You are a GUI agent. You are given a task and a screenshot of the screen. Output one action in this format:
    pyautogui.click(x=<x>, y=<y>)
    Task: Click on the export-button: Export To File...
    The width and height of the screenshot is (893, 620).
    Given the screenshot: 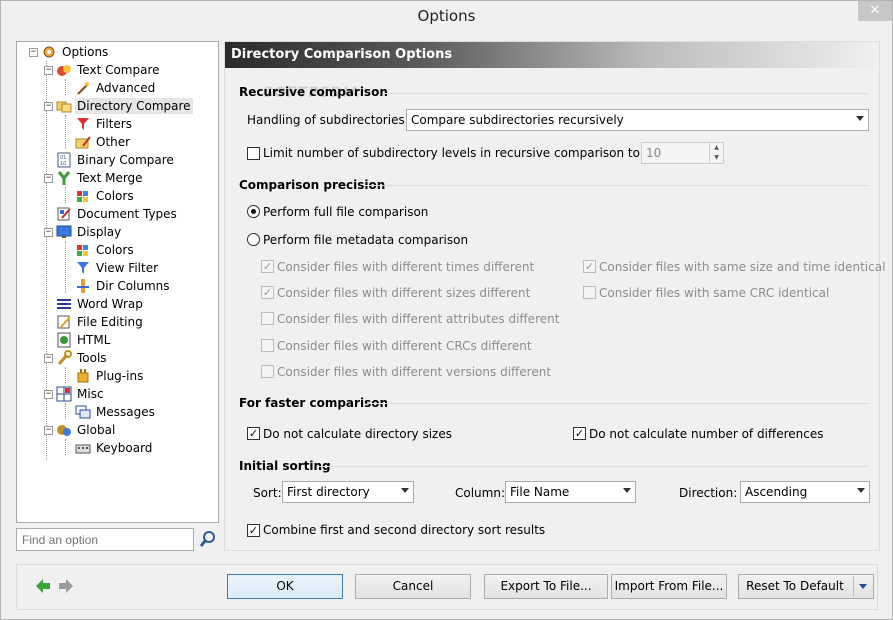 What is the action you would take?
    pyautogui.click(x=546, y=586)
    